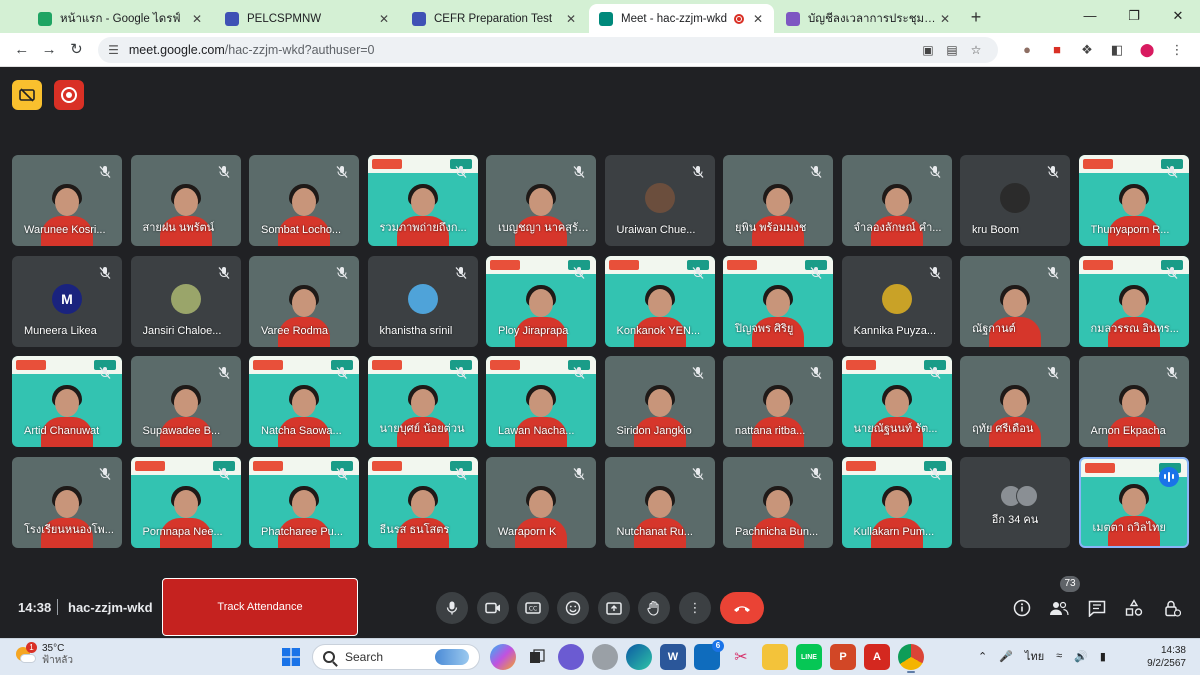  Describe the element at coordinates (911, 658) in the screenshot. I see `chrome-icon` at that location.